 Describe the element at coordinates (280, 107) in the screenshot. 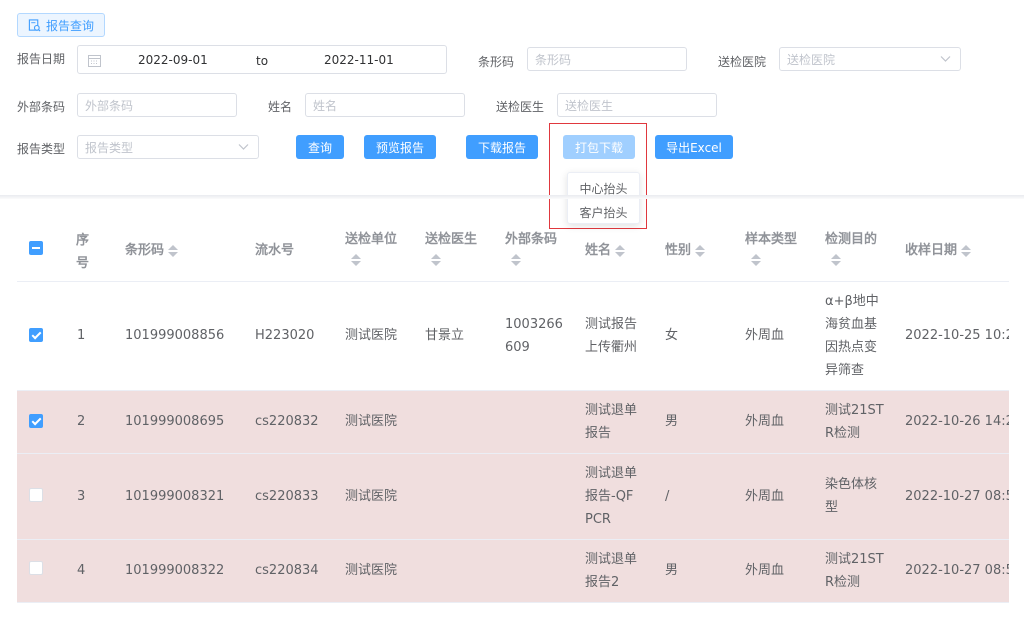

I see `name-label: 姓名` at that location.